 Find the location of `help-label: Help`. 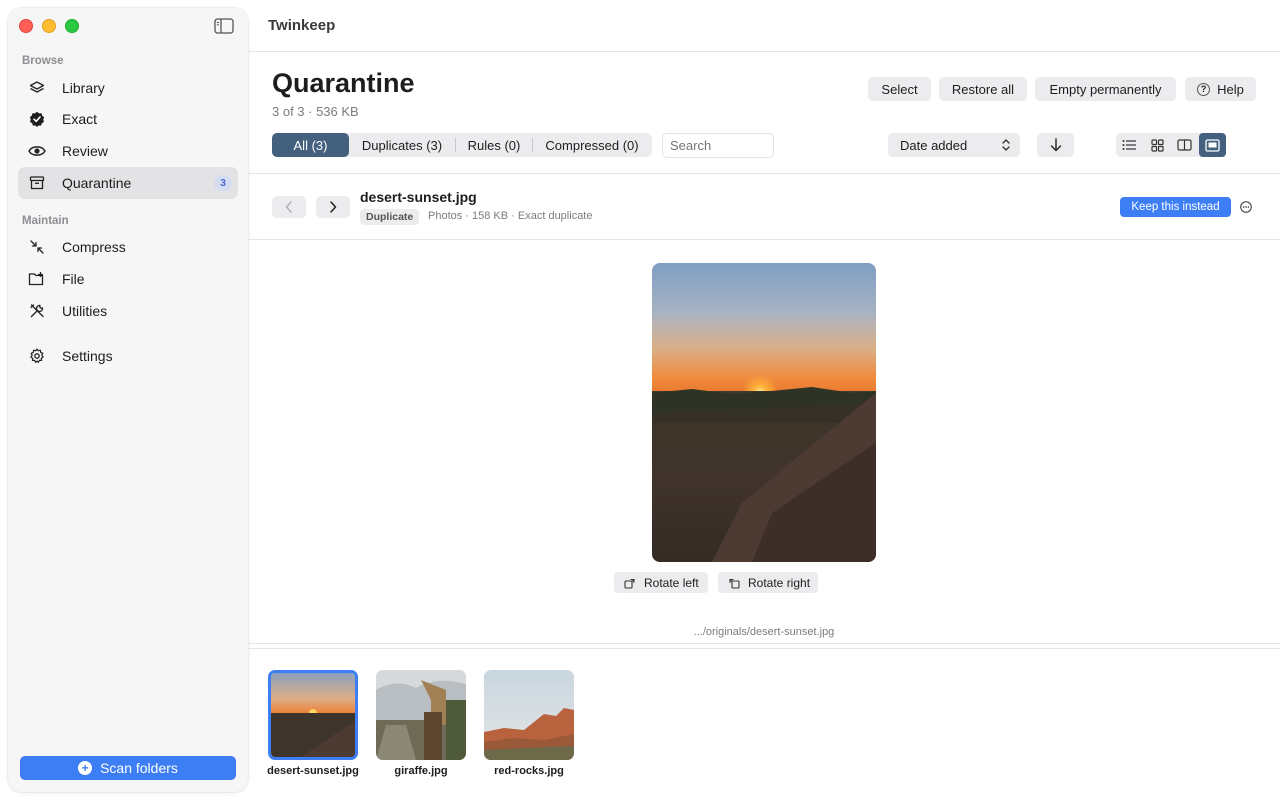

help-label: Help is located at coordinates (1230, 89).